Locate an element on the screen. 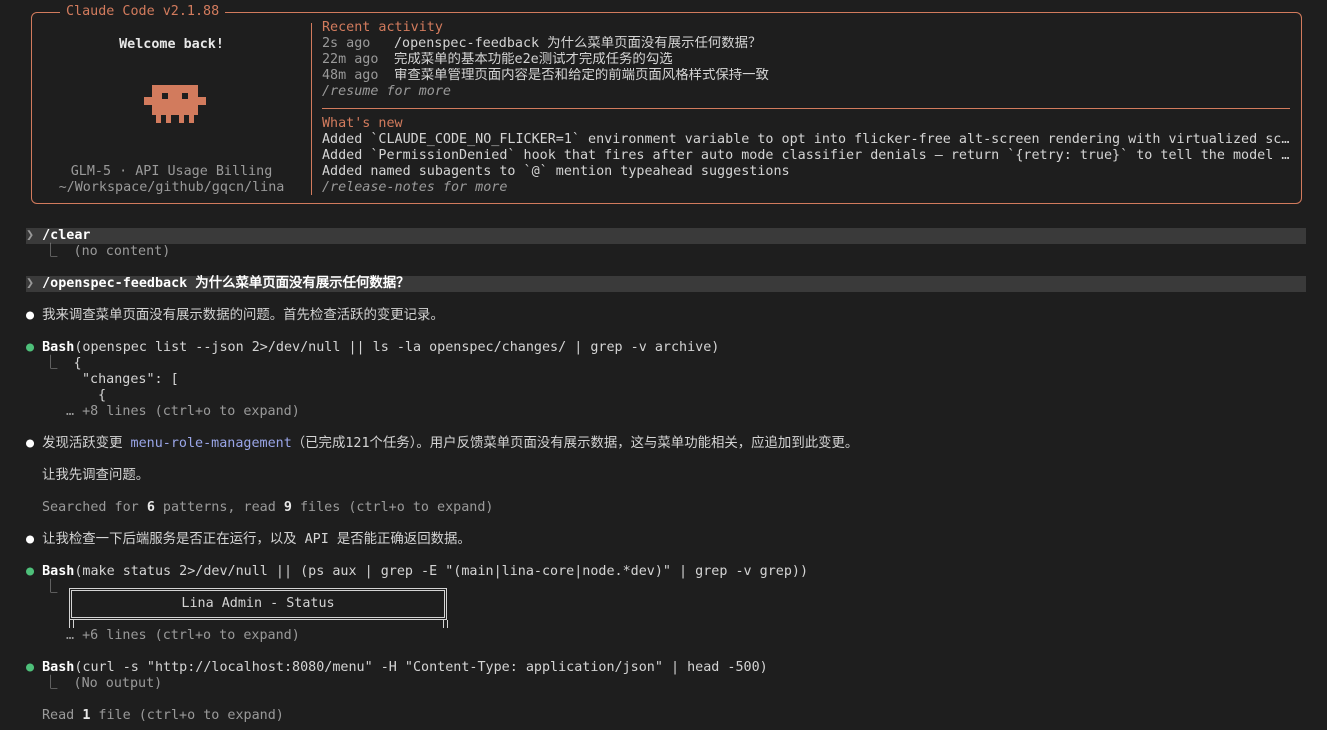 The height and width of the screenshot is (730, 1327). tool-output-line: { is located at coordinates (102, 395).